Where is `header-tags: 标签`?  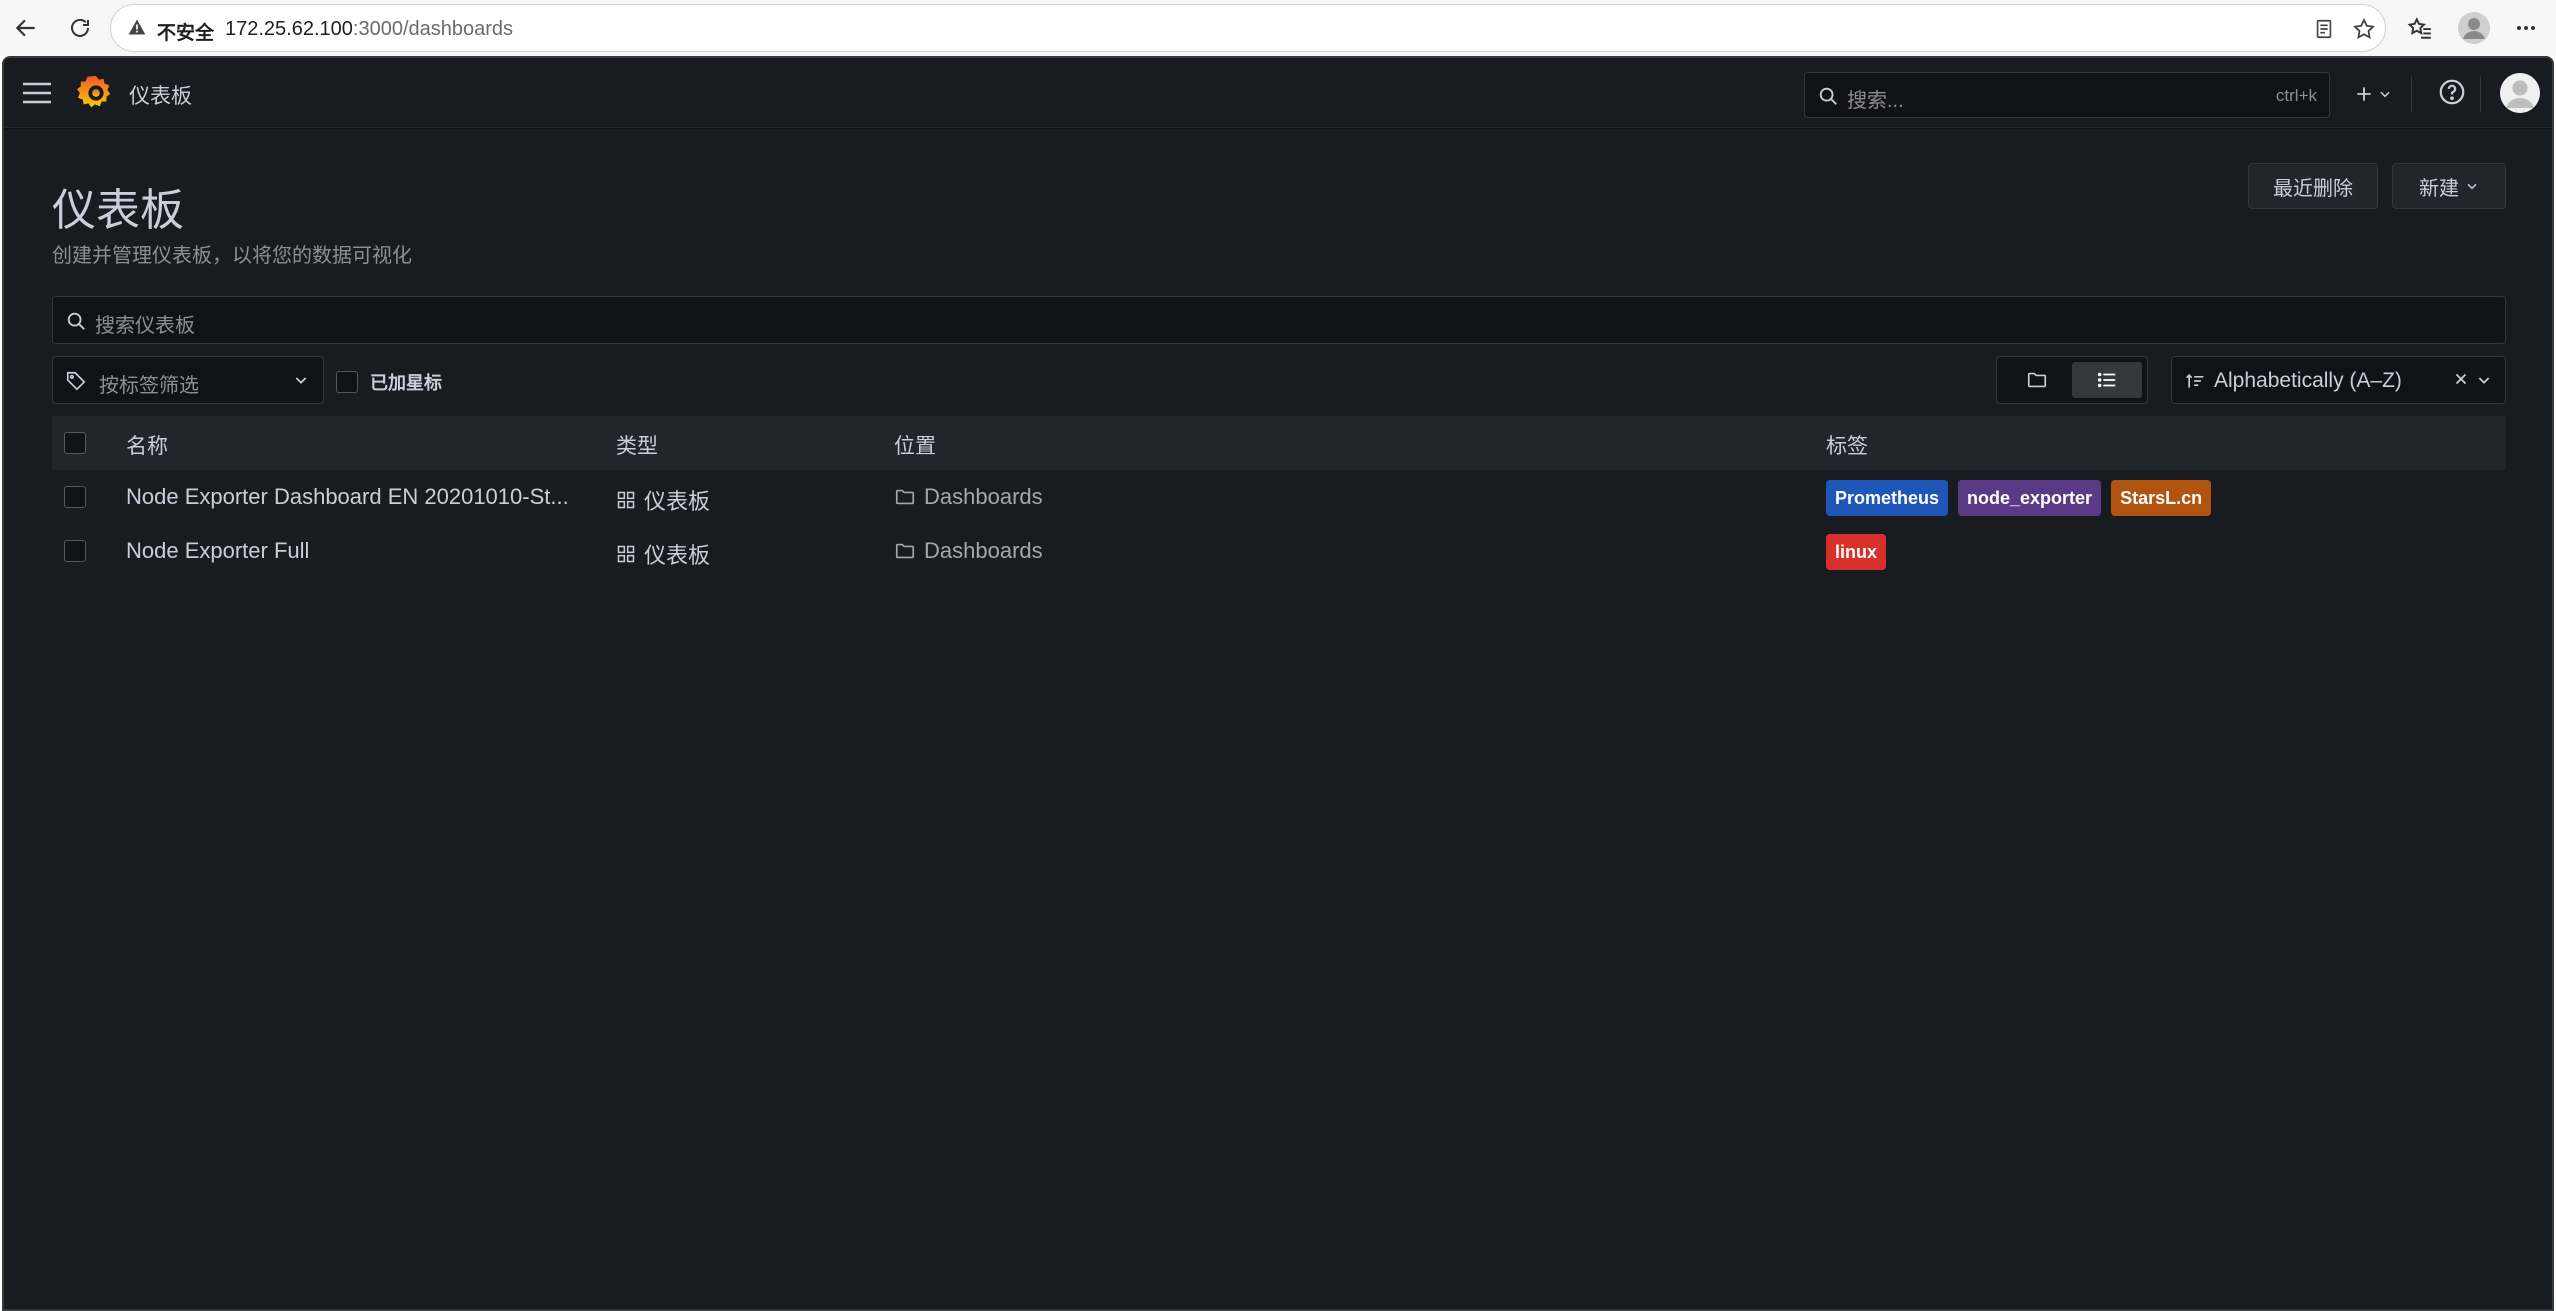 header-tags: 标签 is located at coordinates (1847, 446).